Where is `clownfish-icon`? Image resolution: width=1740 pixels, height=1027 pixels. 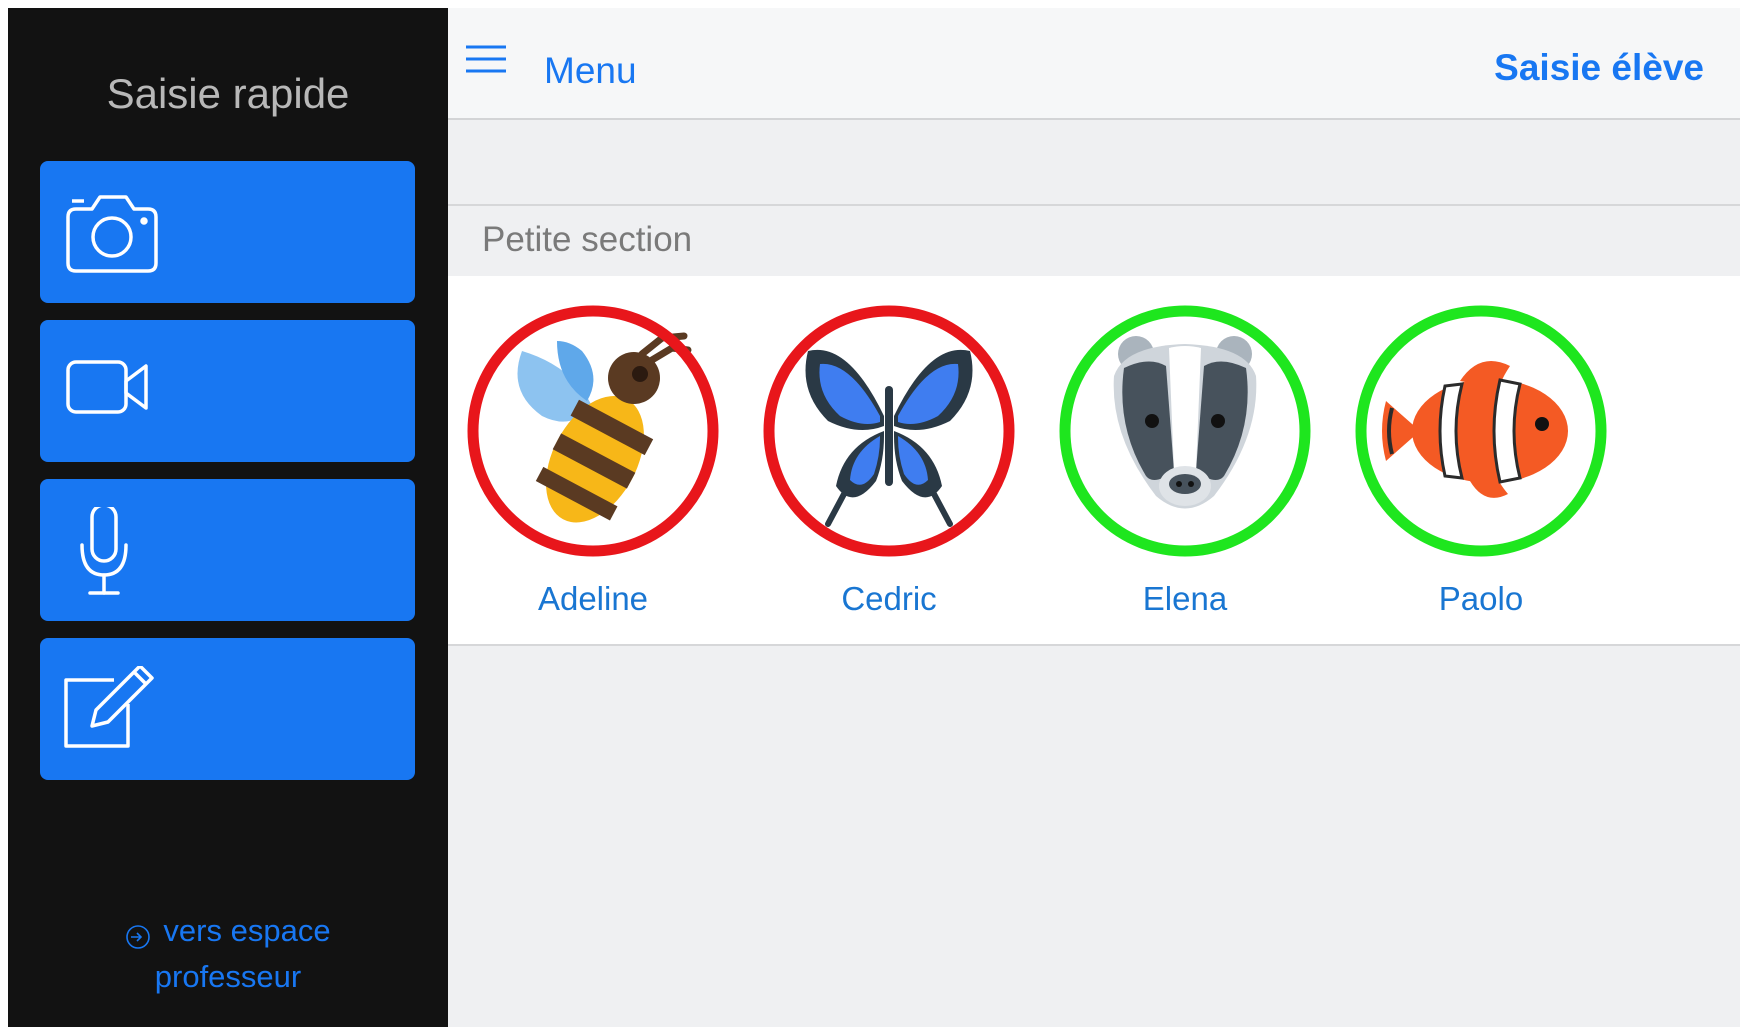 clownfish-icon is located at coordinates (1481, 431).